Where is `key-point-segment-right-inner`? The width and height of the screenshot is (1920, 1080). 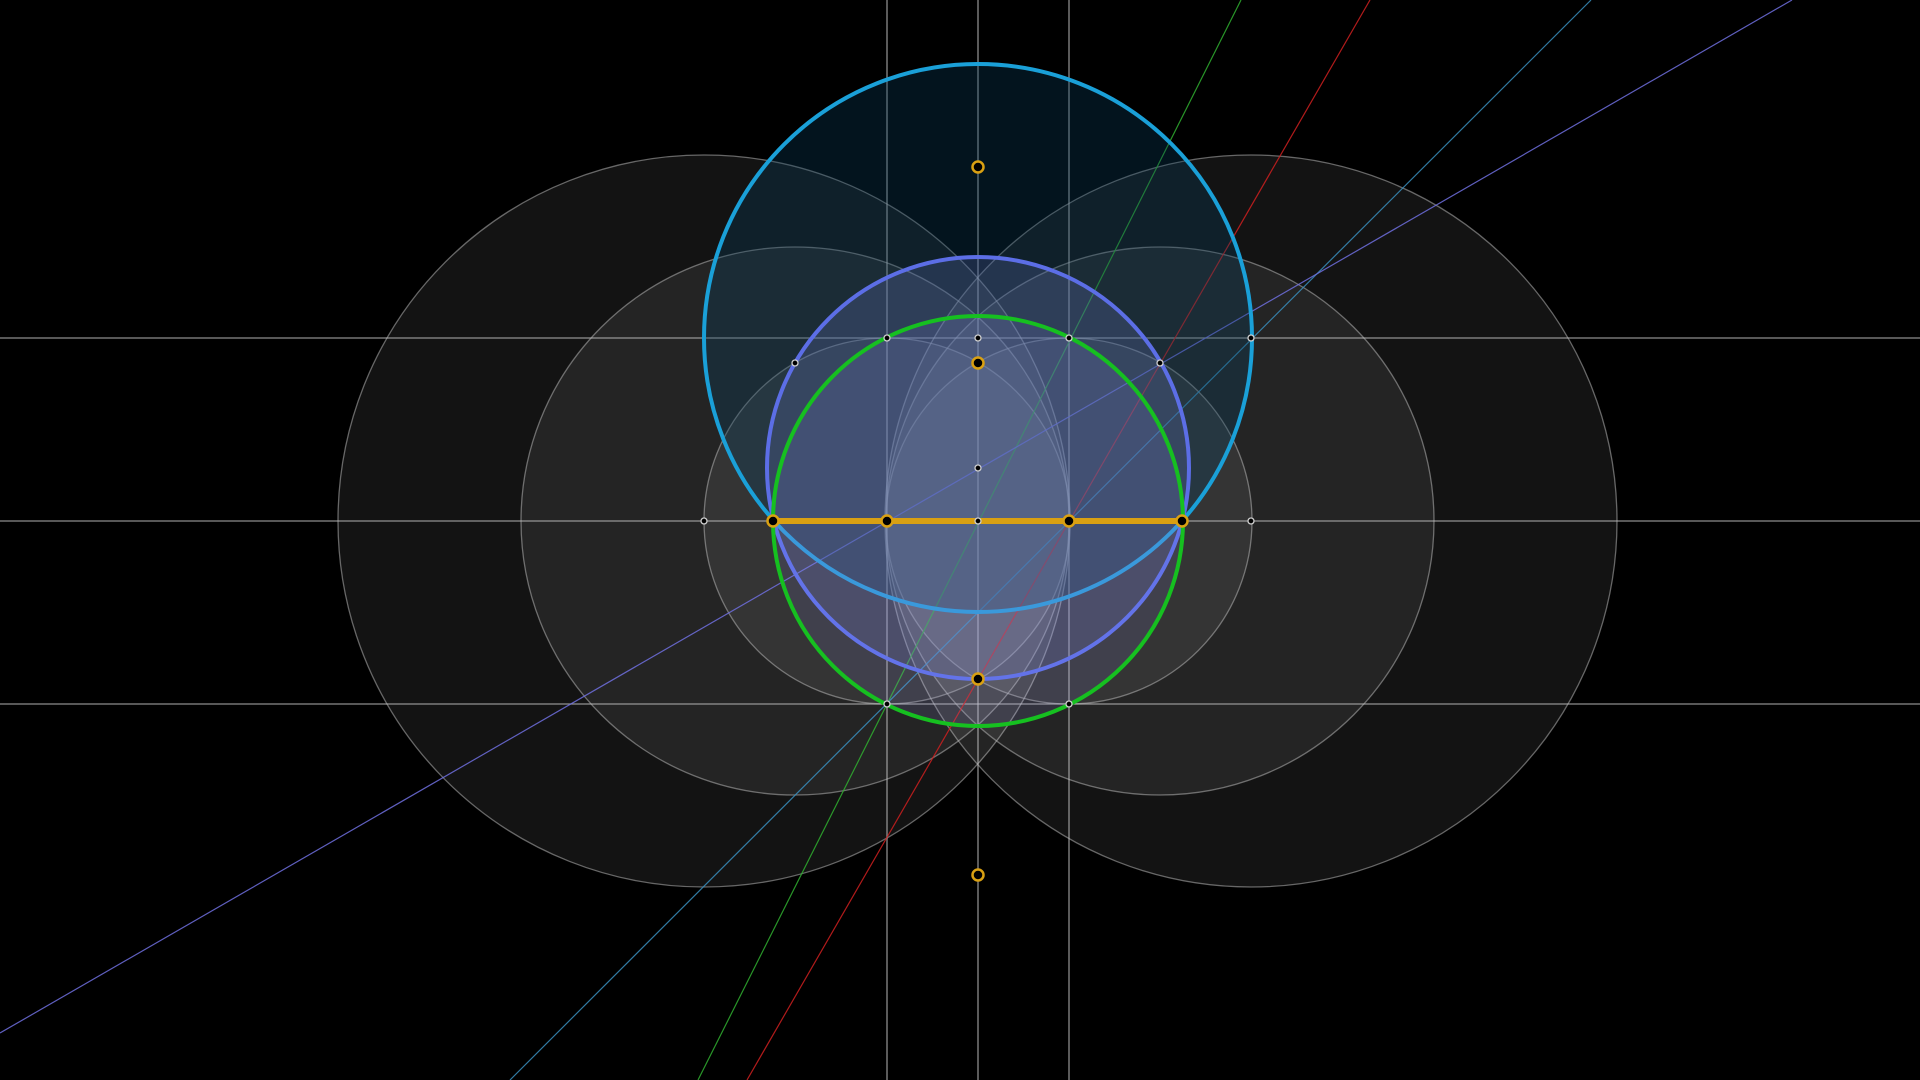 key-point-segment-right-inner is located at coordinates (1069, 521).